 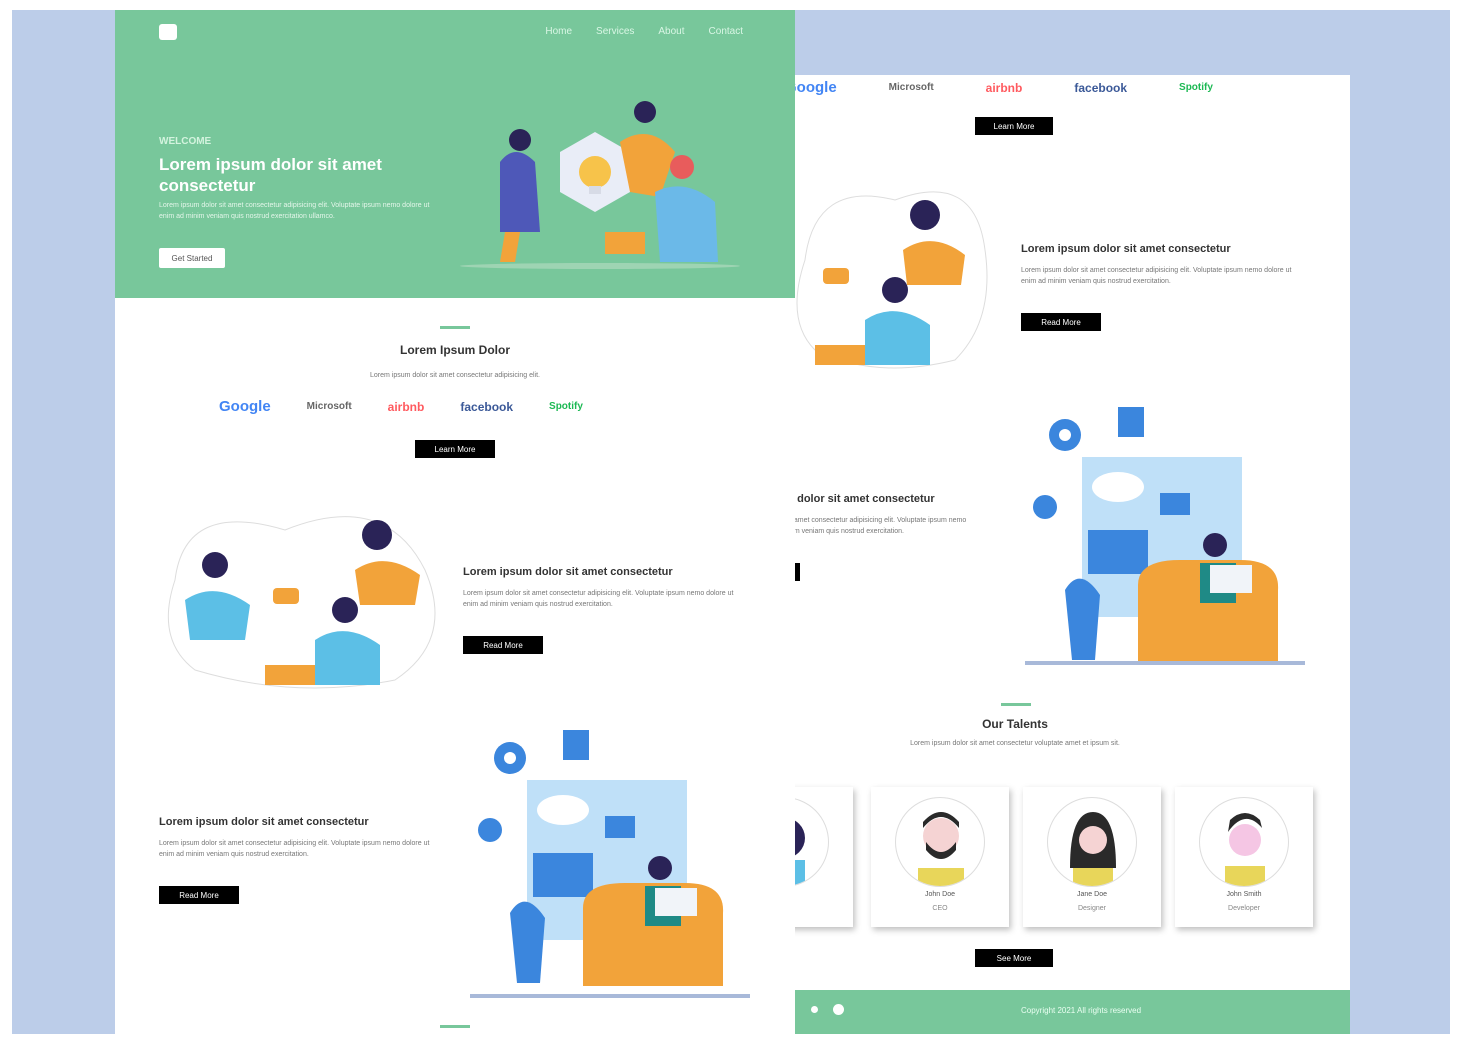 I want to click on talent-name: Jane Doe, so click(x=1092, y=894).